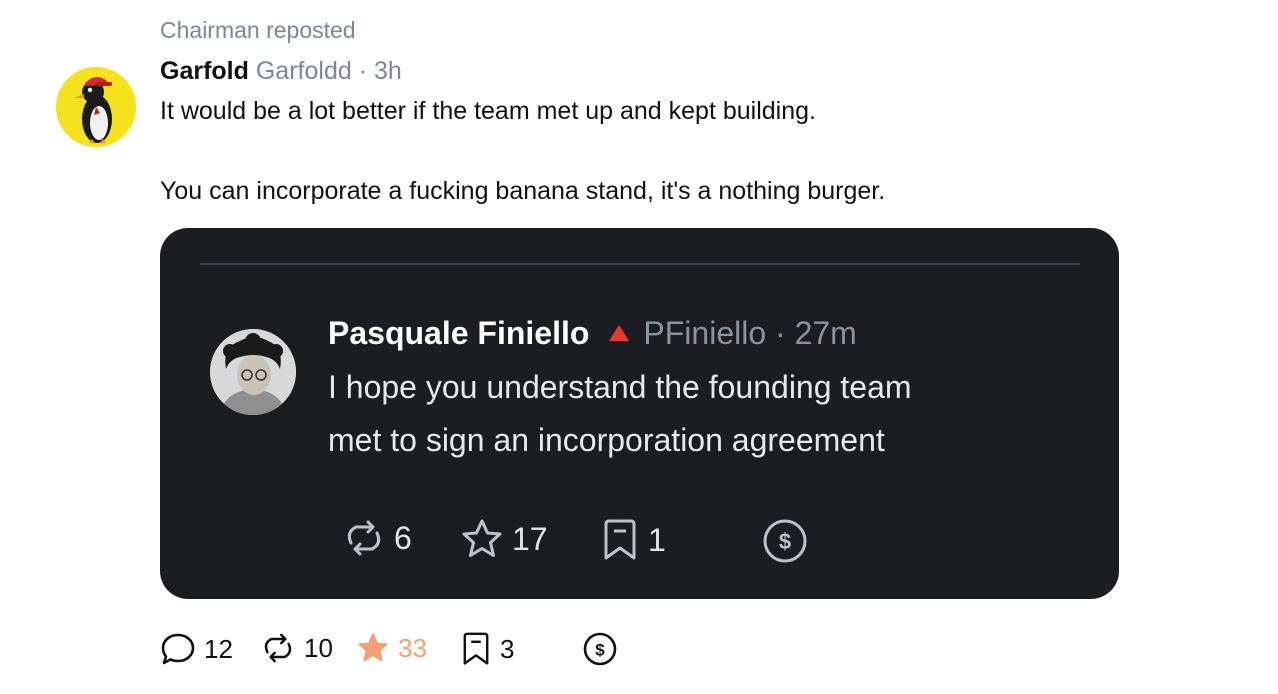  What do you see at coordinates (258, 30) in the screenshot?
I see `repost-label: Chairman reposted` at bounding box center [258, 30].